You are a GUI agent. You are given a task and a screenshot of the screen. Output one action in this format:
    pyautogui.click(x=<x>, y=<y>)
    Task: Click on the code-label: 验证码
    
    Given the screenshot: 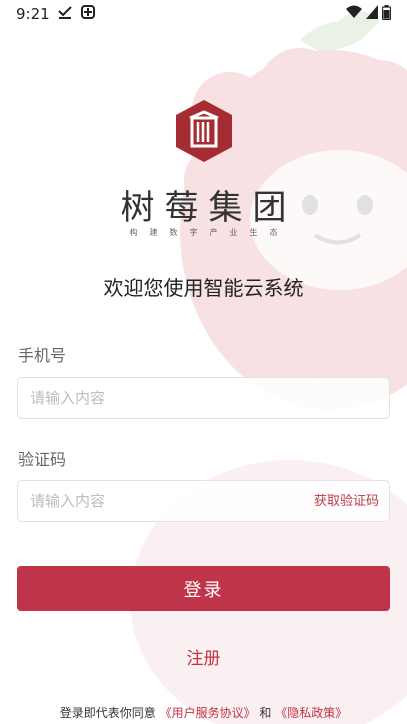 What is the action you would take?
    pyautogui.click(x=42, y=459)
    